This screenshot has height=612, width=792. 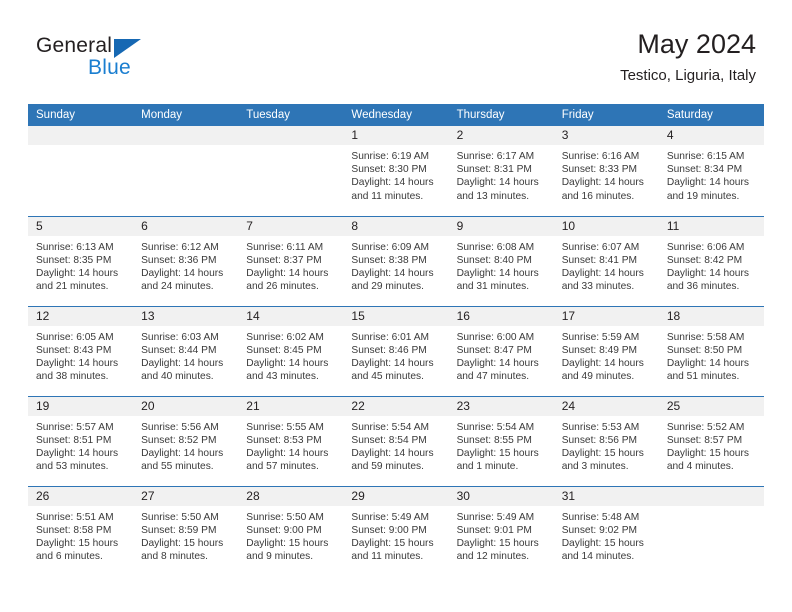 What do you see at coordinates (287, 550) in the screenshot?
I see `daylight-text: Daylight: 15 hours and 9 minutes.` at bounding box center [287, 550].